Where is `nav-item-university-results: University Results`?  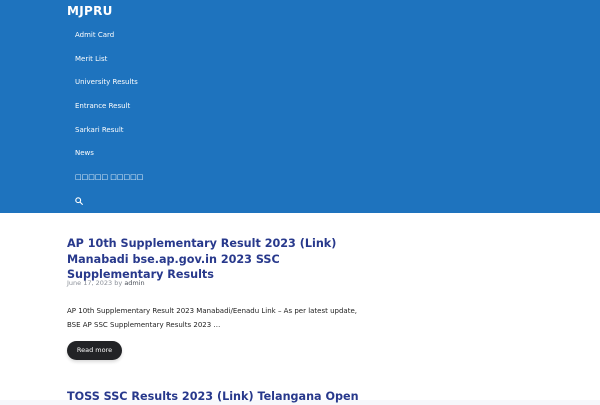 nav-item-university-results: University Results is located at coordinates (167, 83).